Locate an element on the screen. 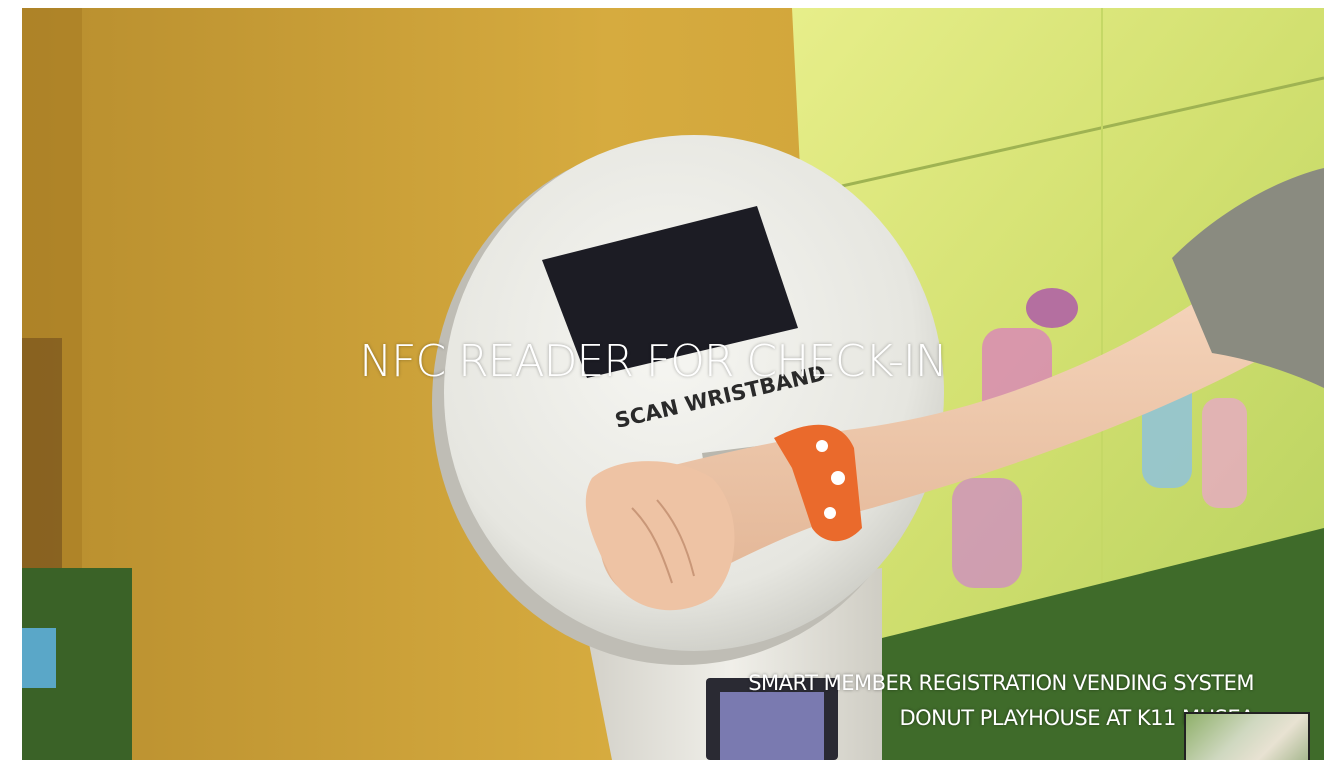 This screenshot has height=760, width=1324. kiosk-lower-screen-glow is located at coordinates (772, 726).